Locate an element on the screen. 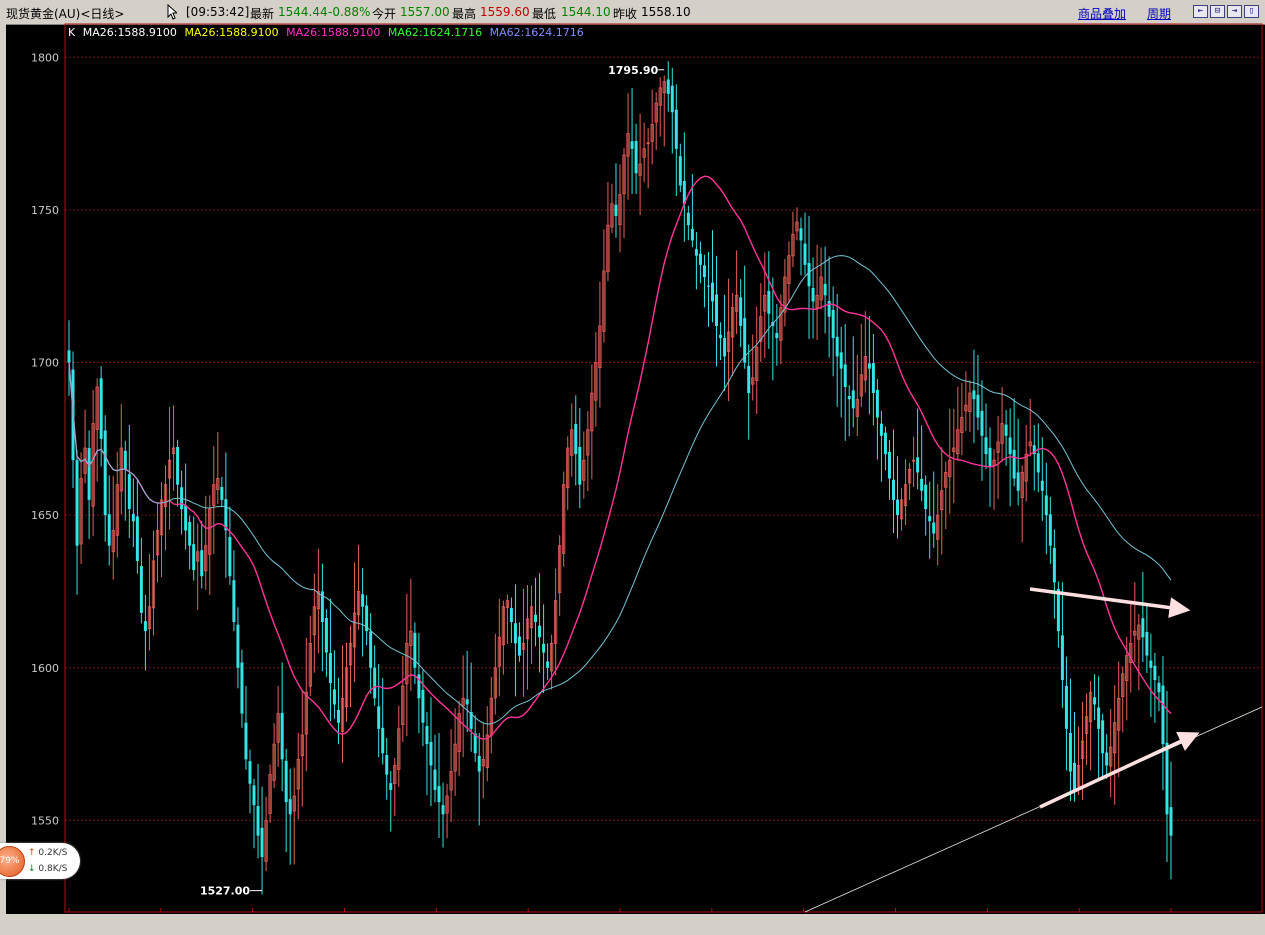 The height and width of the screenshot is (935, 1265). legend-item-3: MA62:1624.1716 is located at coordinates (435, 32).